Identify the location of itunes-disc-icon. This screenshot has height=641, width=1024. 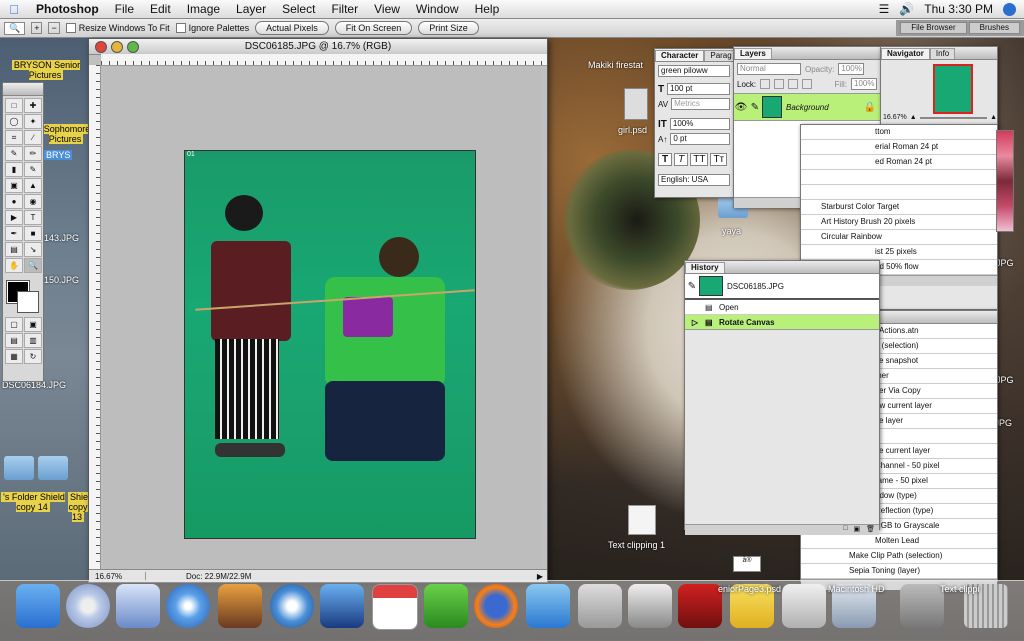
(292, 606).